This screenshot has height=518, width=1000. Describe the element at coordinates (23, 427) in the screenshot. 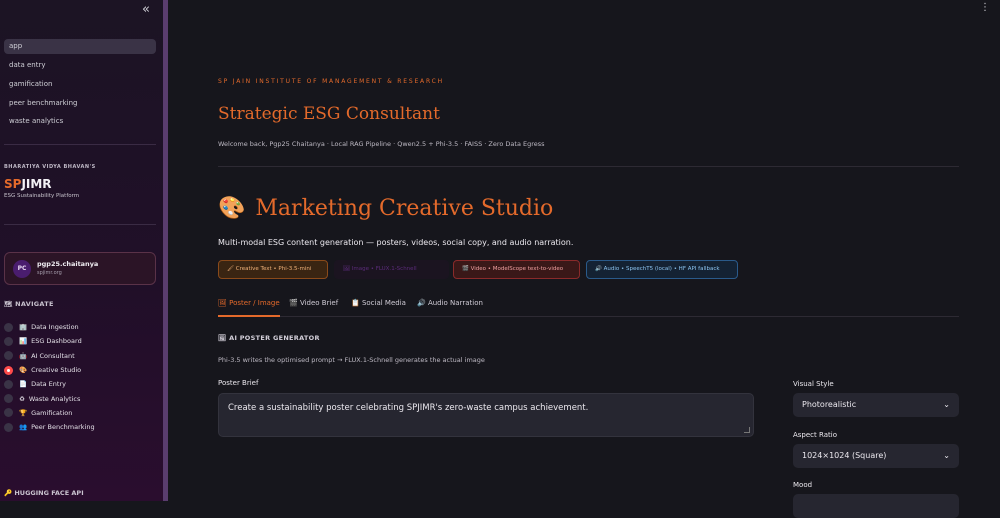

I see `people-icon: 👥` at that location.